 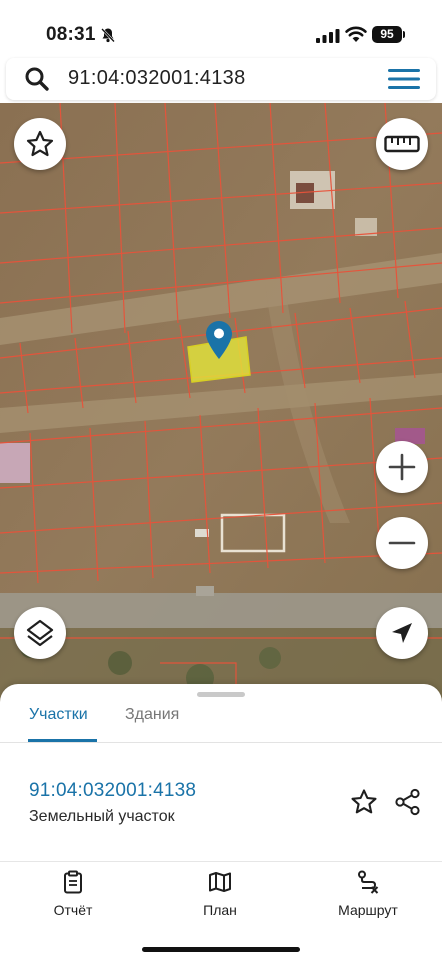 I want to click on cellular-signal-icon, so click(x=328, y=36).